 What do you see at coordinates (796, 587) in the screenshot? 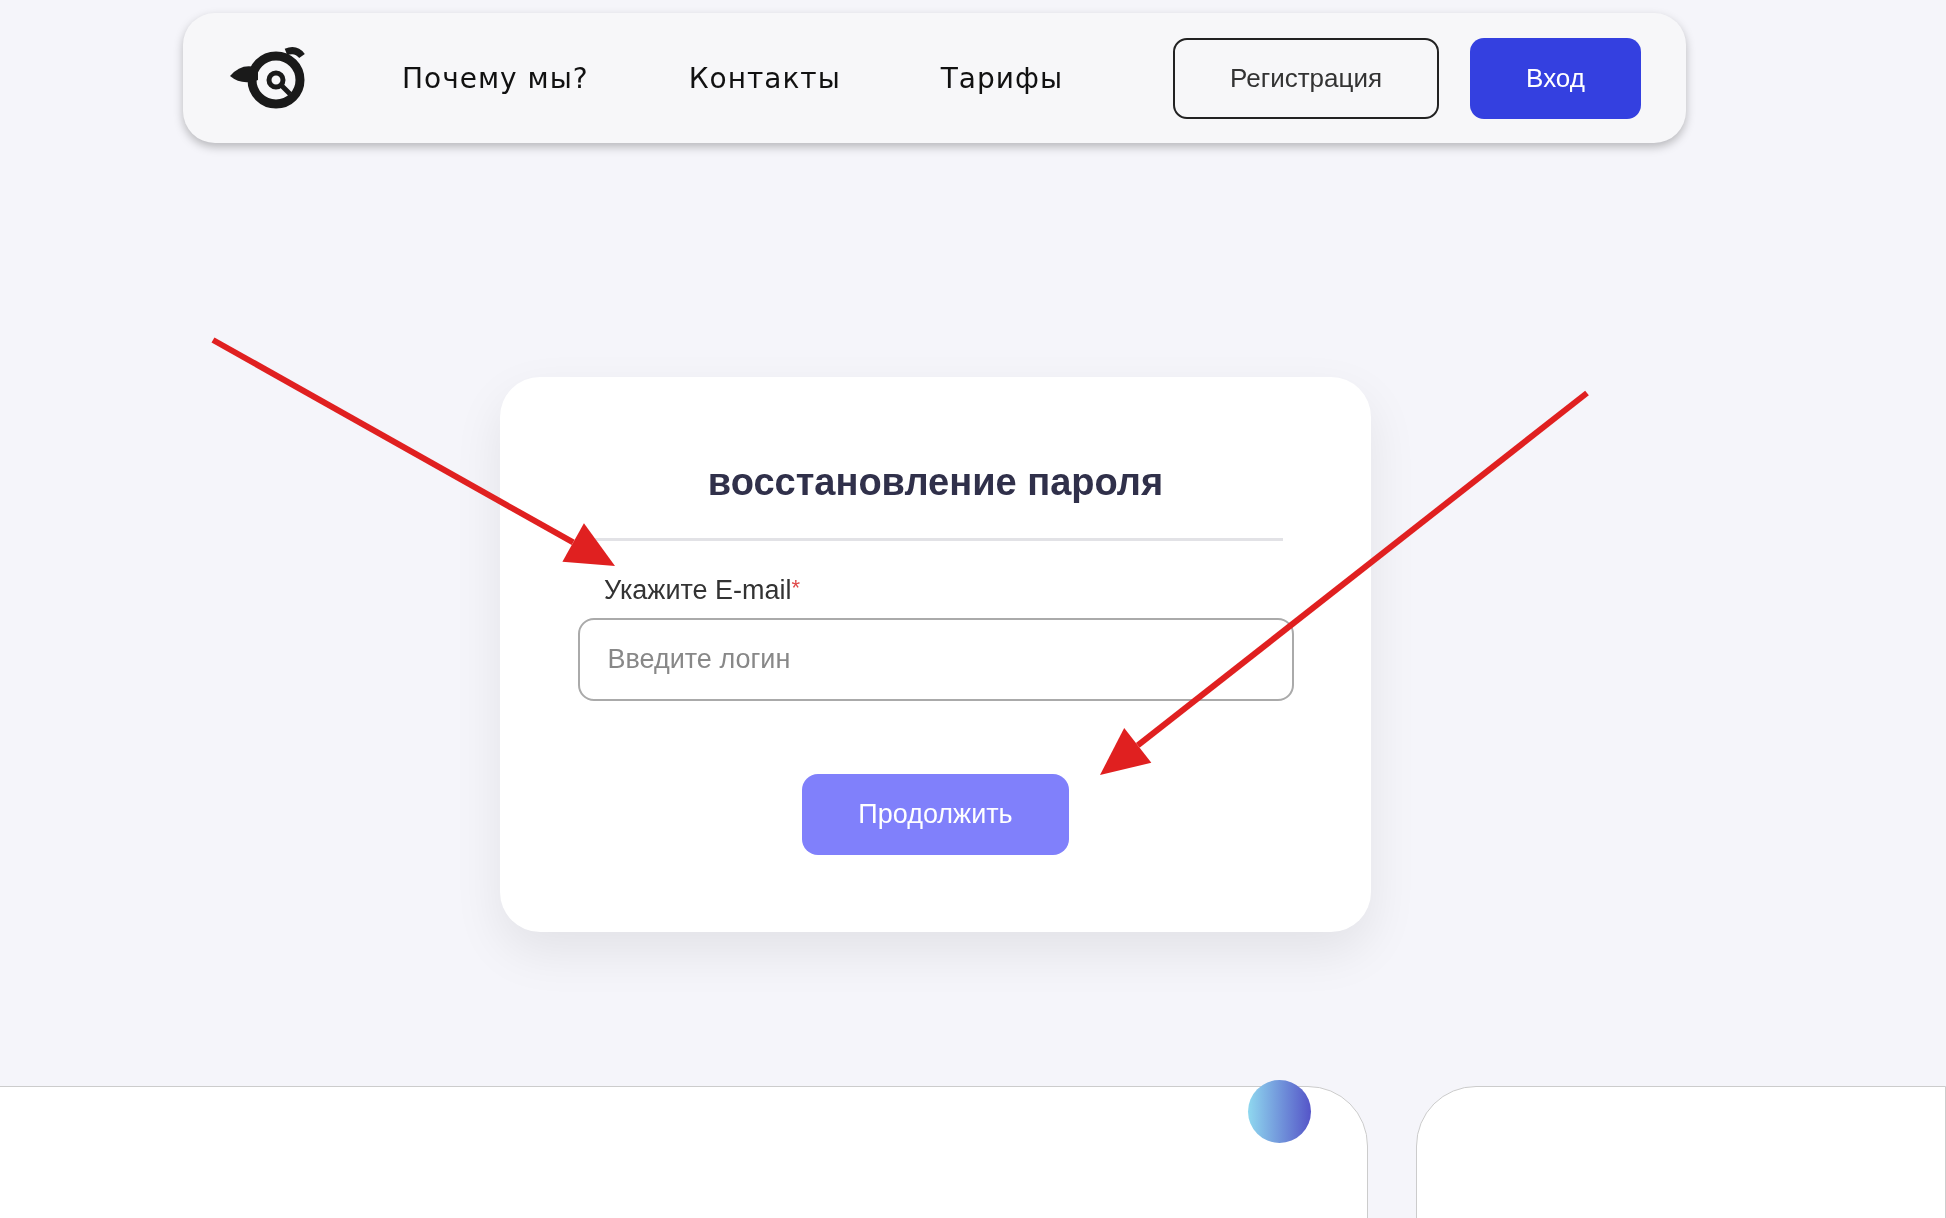
I see `required-mark: *` at bounding box center [796, 587].